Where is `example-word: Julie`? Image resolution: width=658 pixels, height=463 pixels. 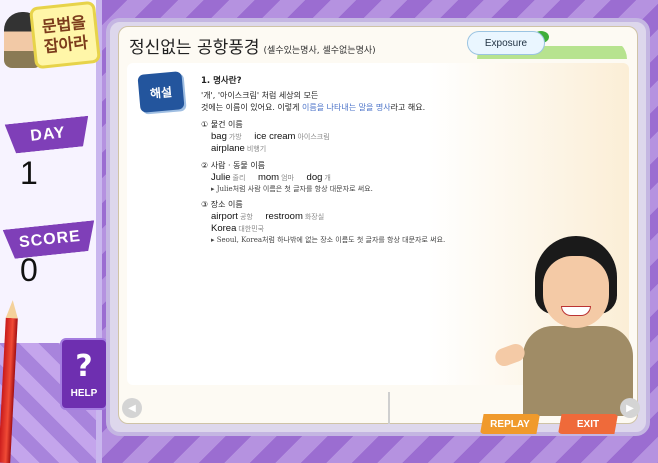 example-word: Julie is located at coordinates (221, 177).